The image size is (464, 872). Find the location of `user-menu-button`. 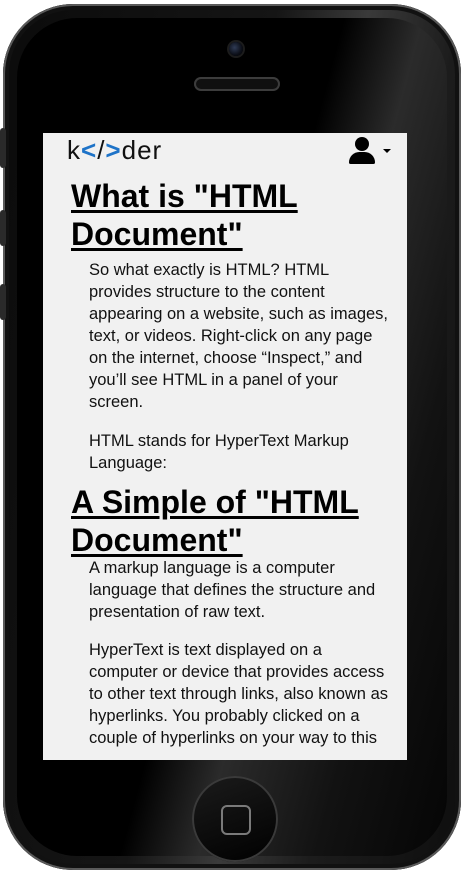

user-menu-button is located at coordinates (373, 152).